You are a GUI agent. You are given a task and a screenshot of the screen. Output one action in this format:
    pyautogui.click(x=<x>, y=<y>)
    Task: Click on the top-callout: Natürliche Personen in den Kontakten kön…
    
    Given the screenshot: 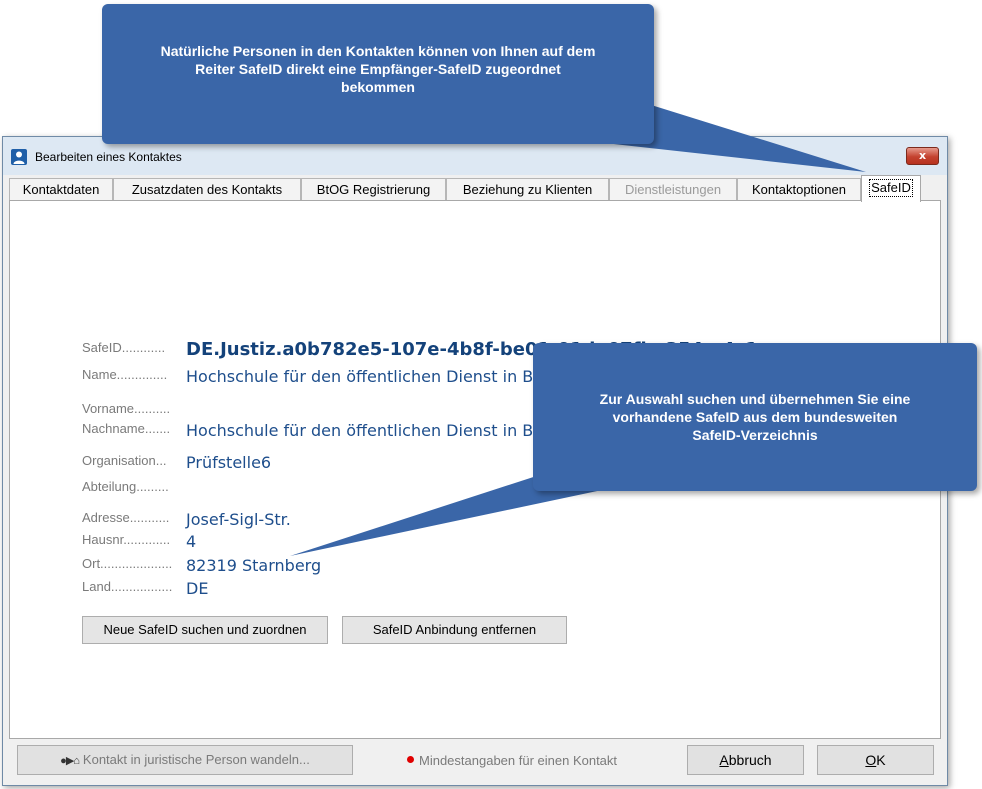 What is the action you would take?
    pyautogui.click(x=378, y=74)
    